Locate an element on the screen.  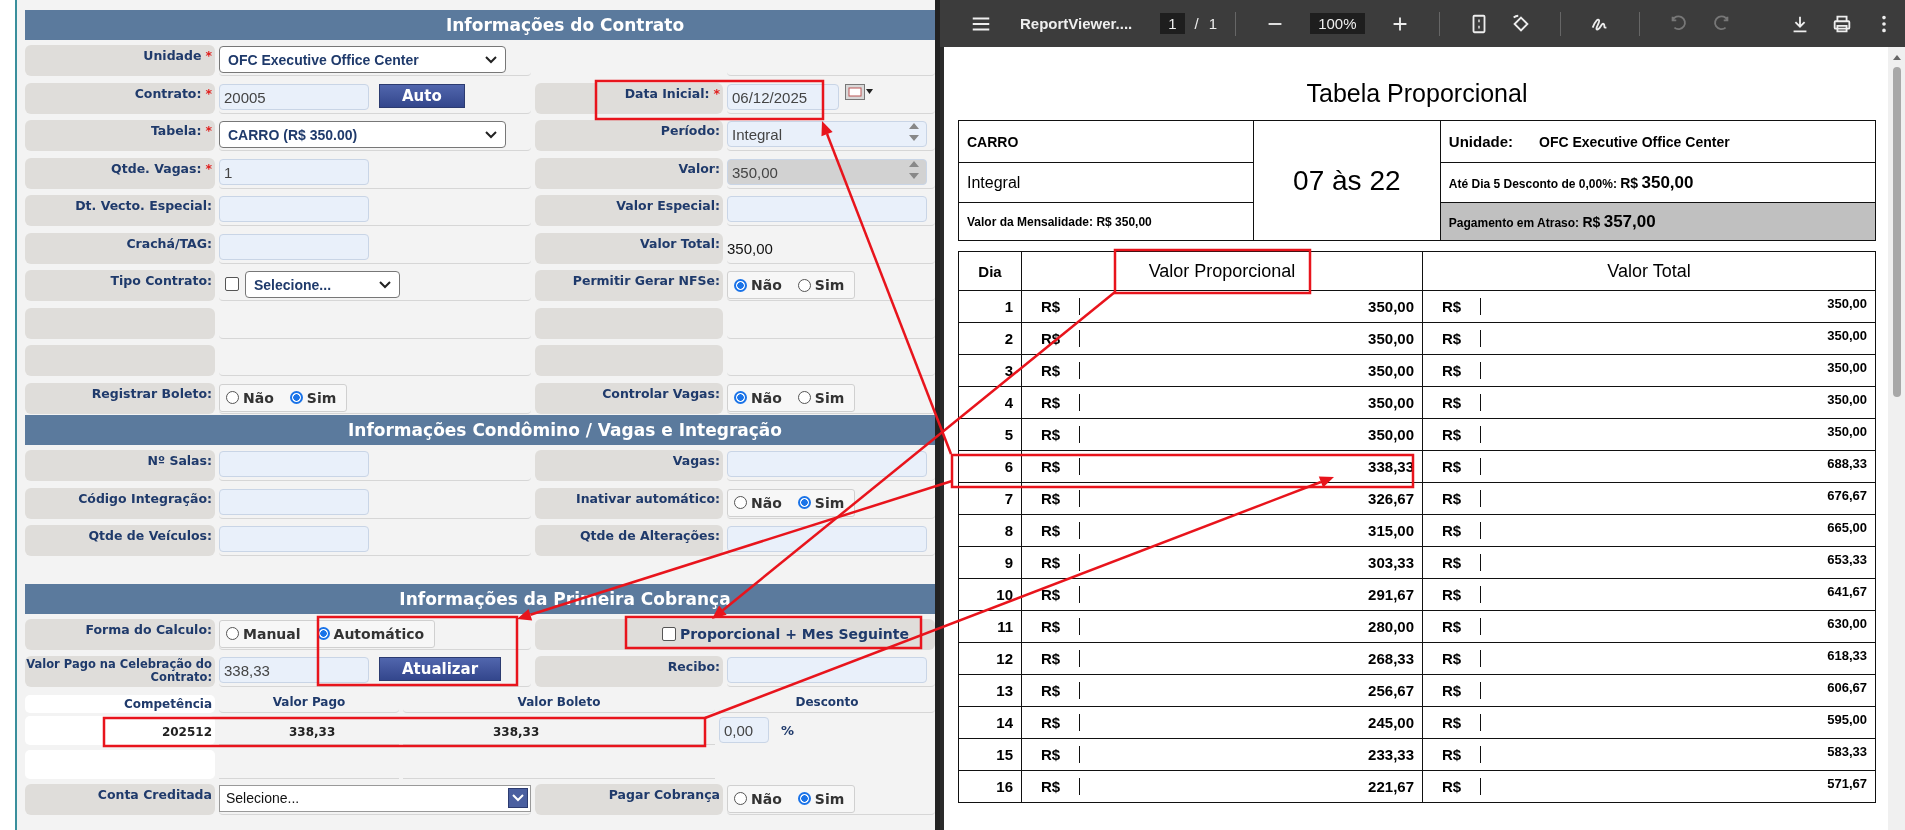
action-button: Auto is located at coordinates (422, 95).